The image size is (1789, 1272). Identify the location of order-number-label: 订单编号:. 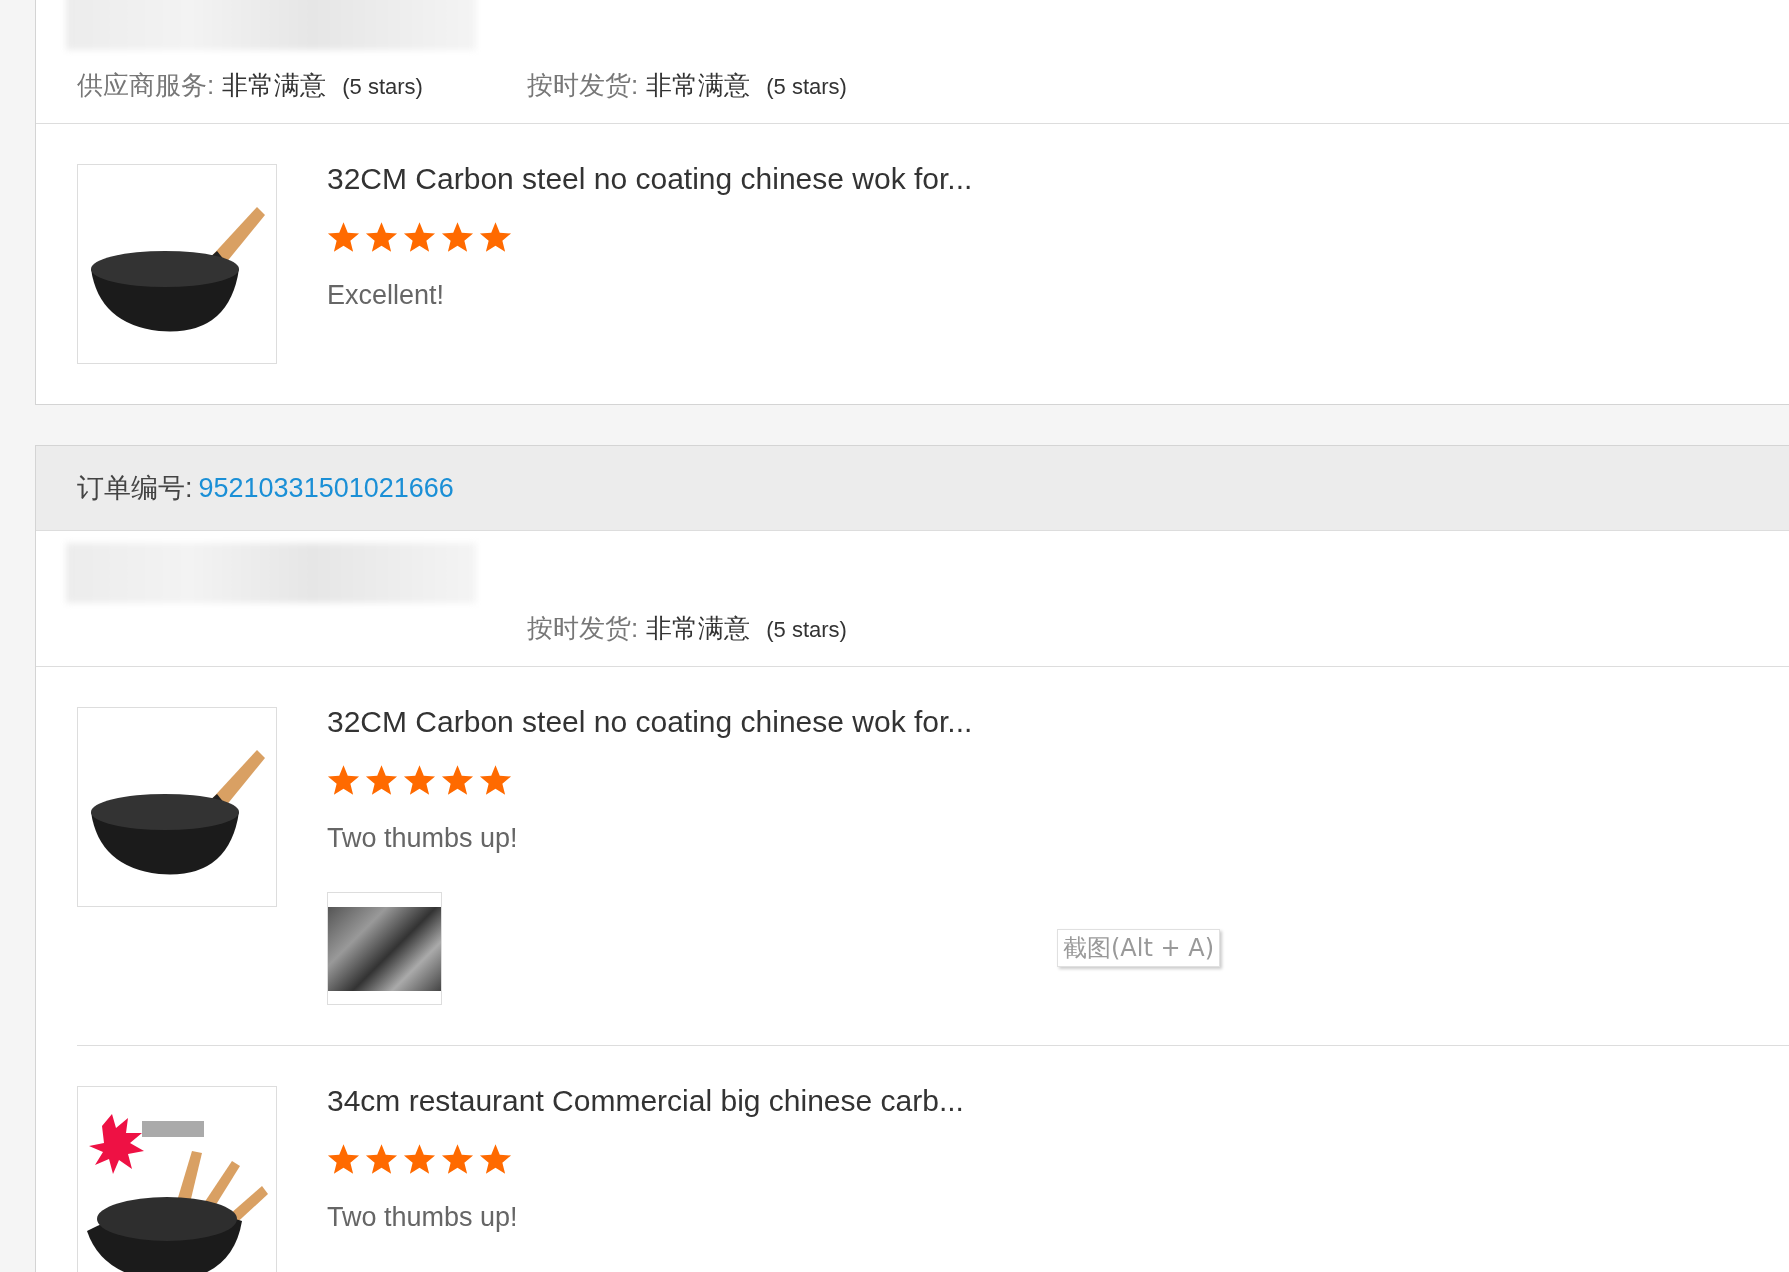
(135, 488).